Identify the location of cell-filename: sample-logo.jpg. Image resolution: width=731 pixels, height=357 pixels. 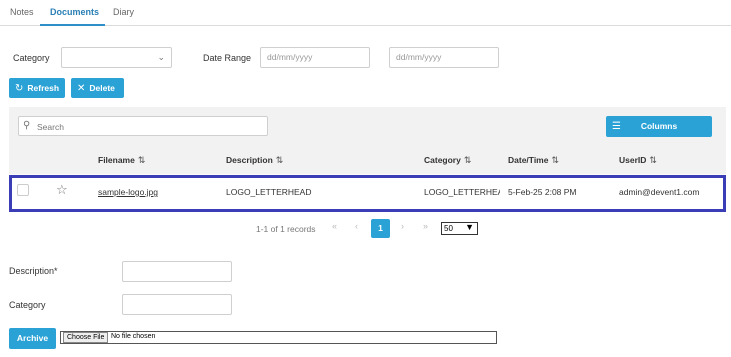
(128, 192).